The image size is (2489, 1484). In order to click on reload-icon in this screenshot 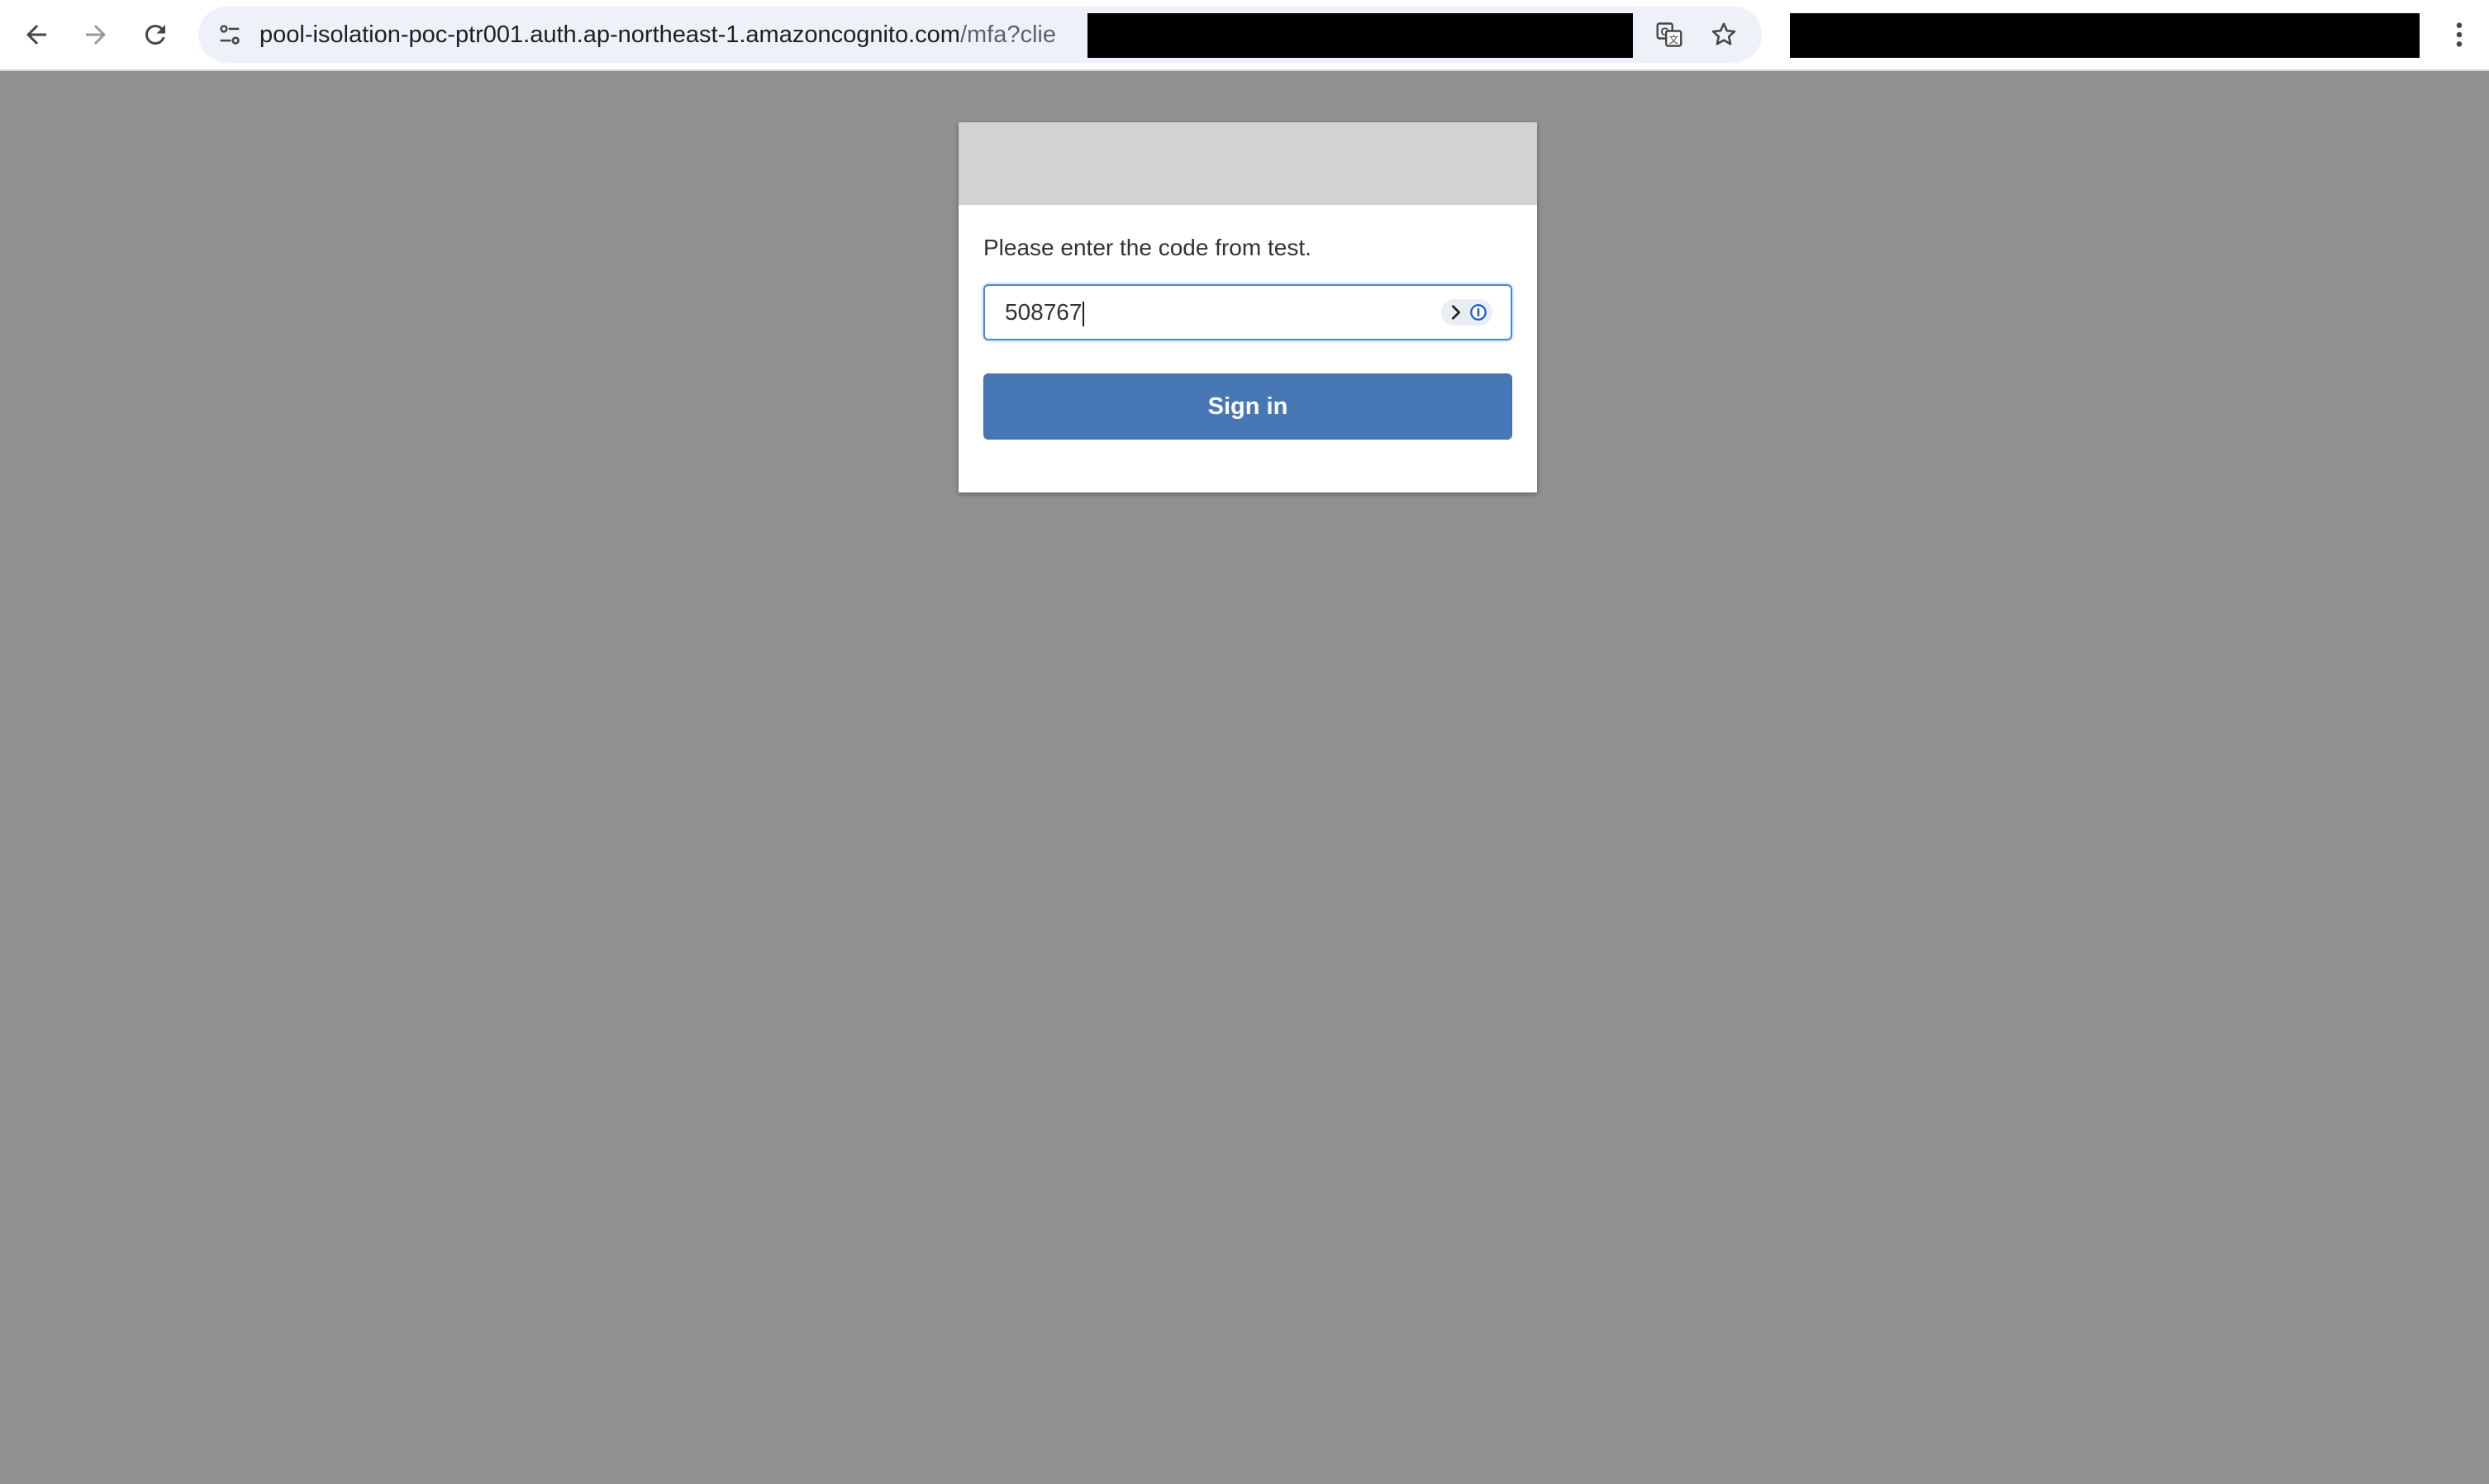, I will do `click(155, 34)`.